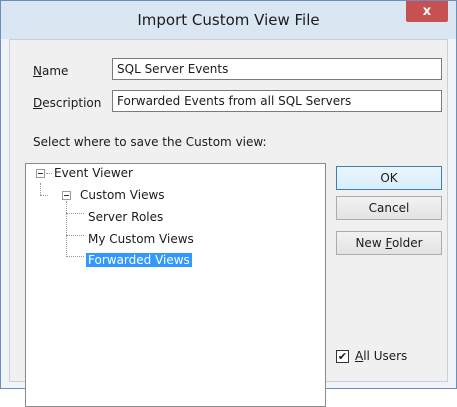 This screenshot has height=407, width=457. I want to click on all-users-checkbox: ✔, so click(342, 356).